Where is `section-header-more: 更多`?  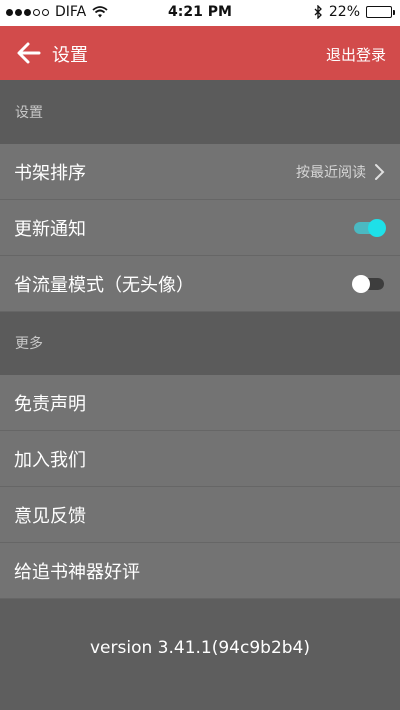
section-header-more: 更多 is located at coordinates (200, 343).